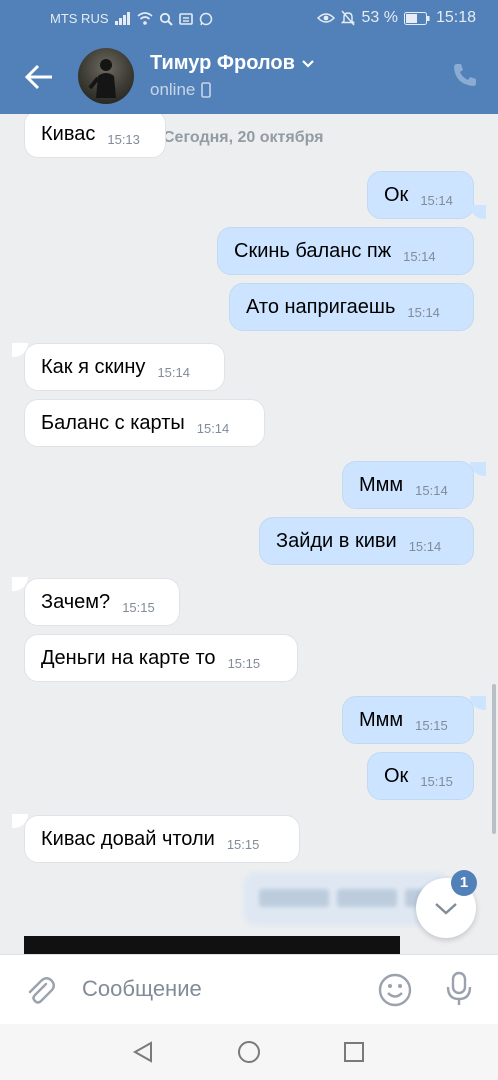 Image resolution: width=498 pixels, height=1080 pixels. I want to click on message-composer, so click(249, 989).